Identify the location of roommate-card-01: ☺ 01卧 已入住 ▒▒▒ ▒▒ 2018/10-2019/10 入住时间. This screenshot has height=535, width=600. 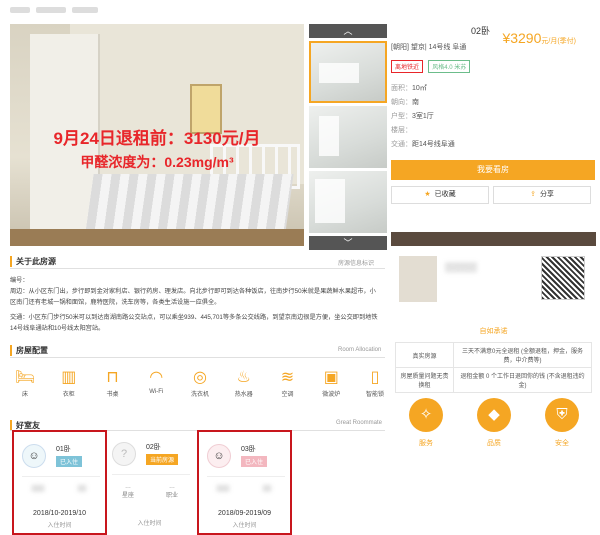
(59, 482).